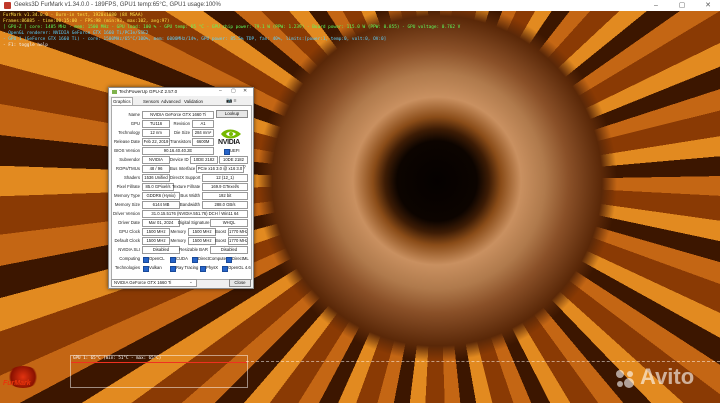 The height and width of the screenshot is (403, 720). What do you see at coordinates (179, 159) in the screenshot?
I see `deviceid-label: Device ID` at bounding box center [179, 159].